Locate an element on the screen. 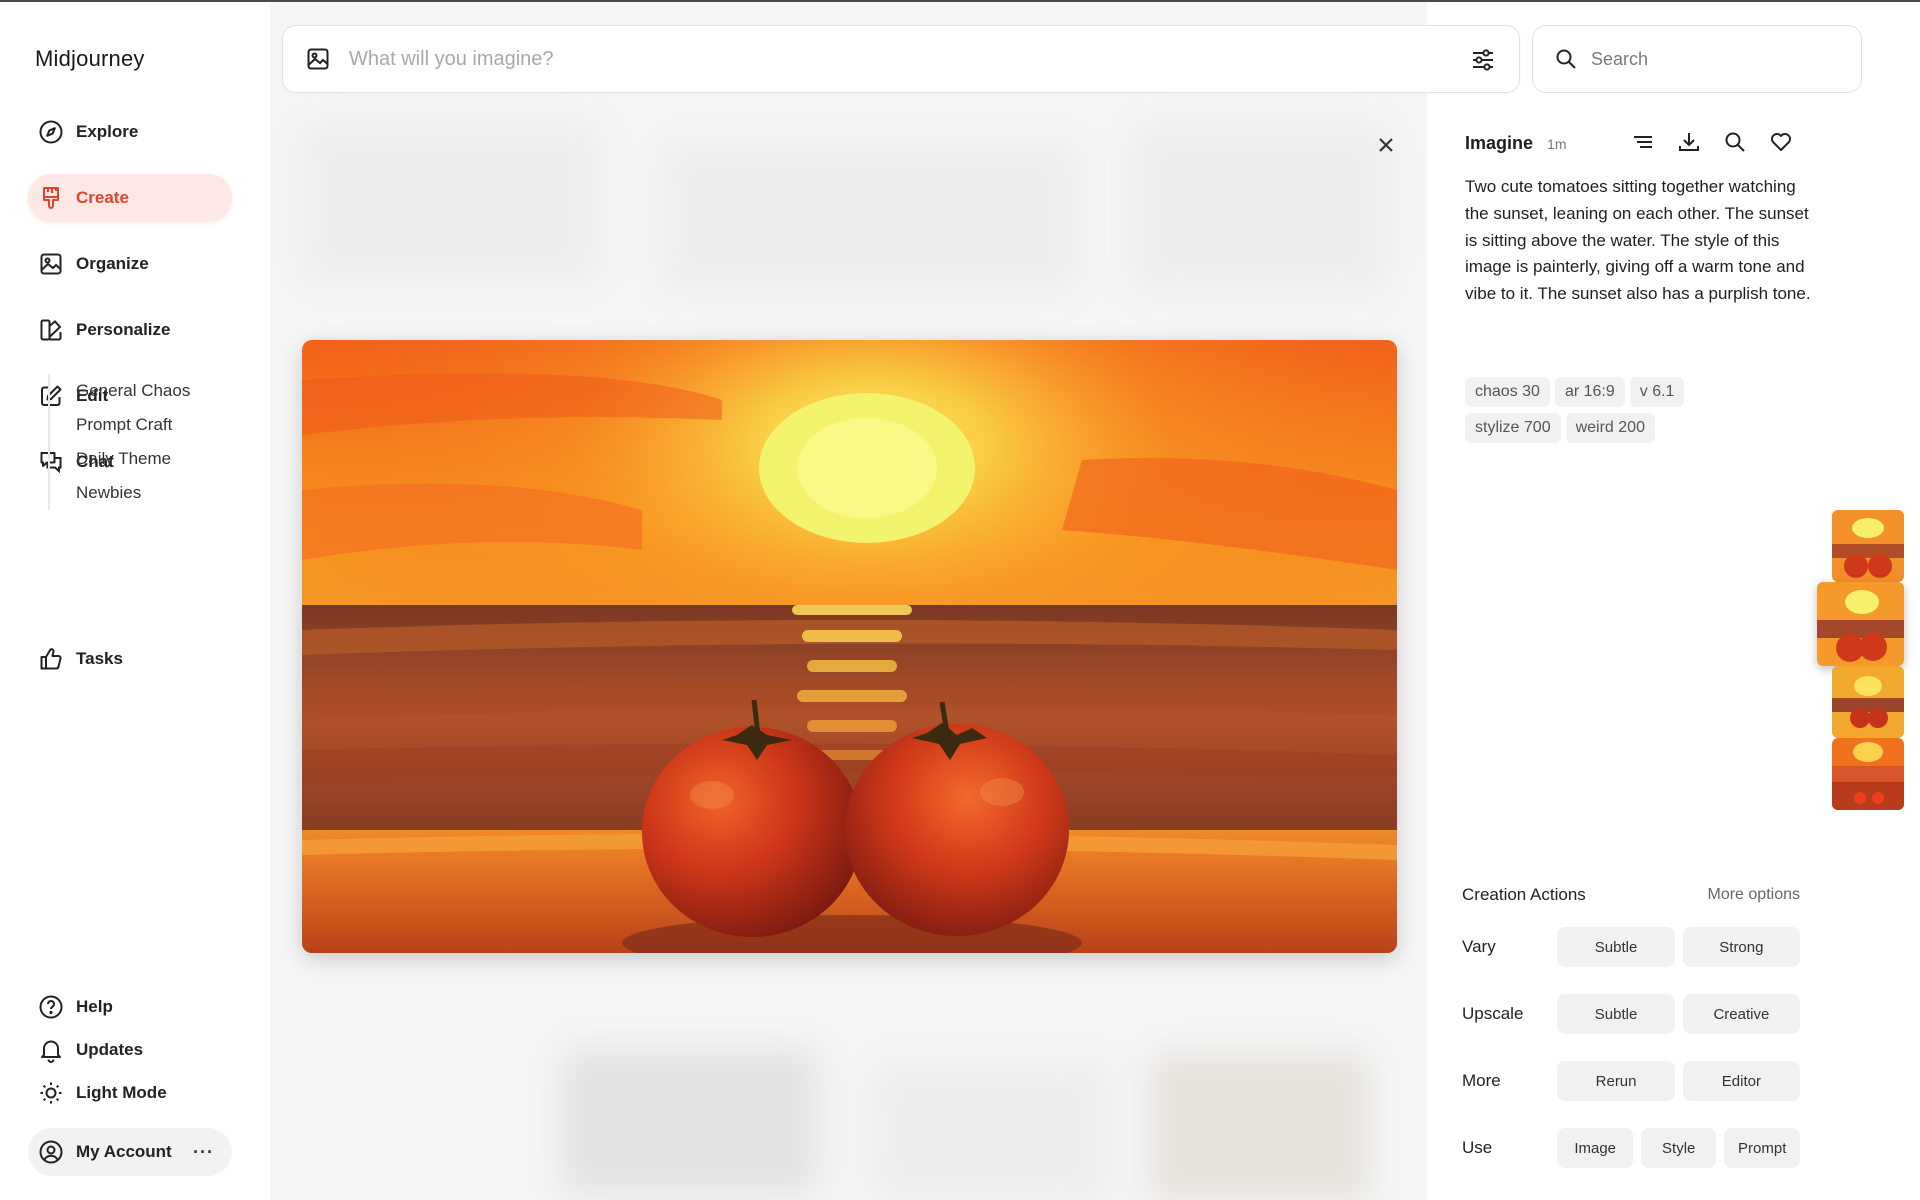 Image resolution: width=1920 pixels, height=1200 pixels. use-row: Use Image Style Prompt is located at coordinates (1631, 1148).